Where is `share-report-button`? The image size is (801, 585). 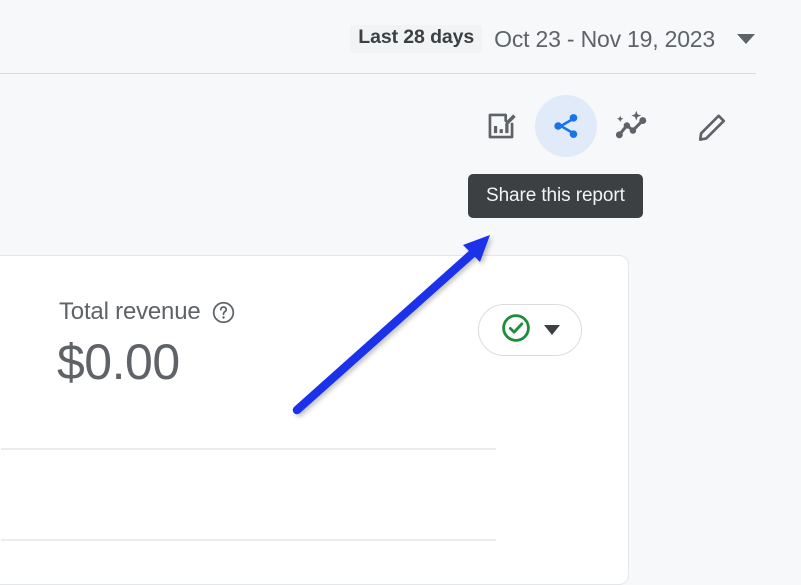 share-report-button is located at coordinates (566, 126).